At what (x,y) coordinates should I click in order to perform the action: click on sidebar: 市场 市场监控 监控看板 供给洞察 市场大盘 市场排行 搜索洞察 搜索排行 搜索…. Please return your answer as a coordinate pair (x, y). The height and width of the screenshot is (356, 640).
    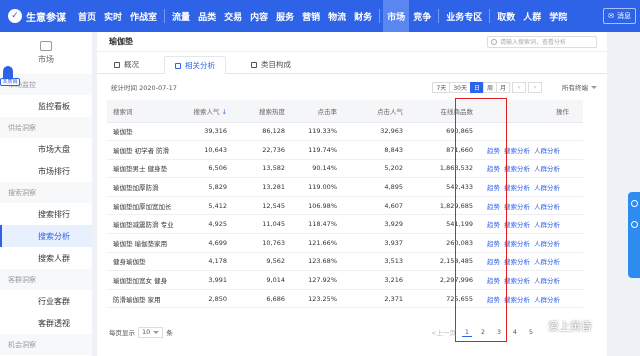
    Looking at the image, I should click on (46, 194).